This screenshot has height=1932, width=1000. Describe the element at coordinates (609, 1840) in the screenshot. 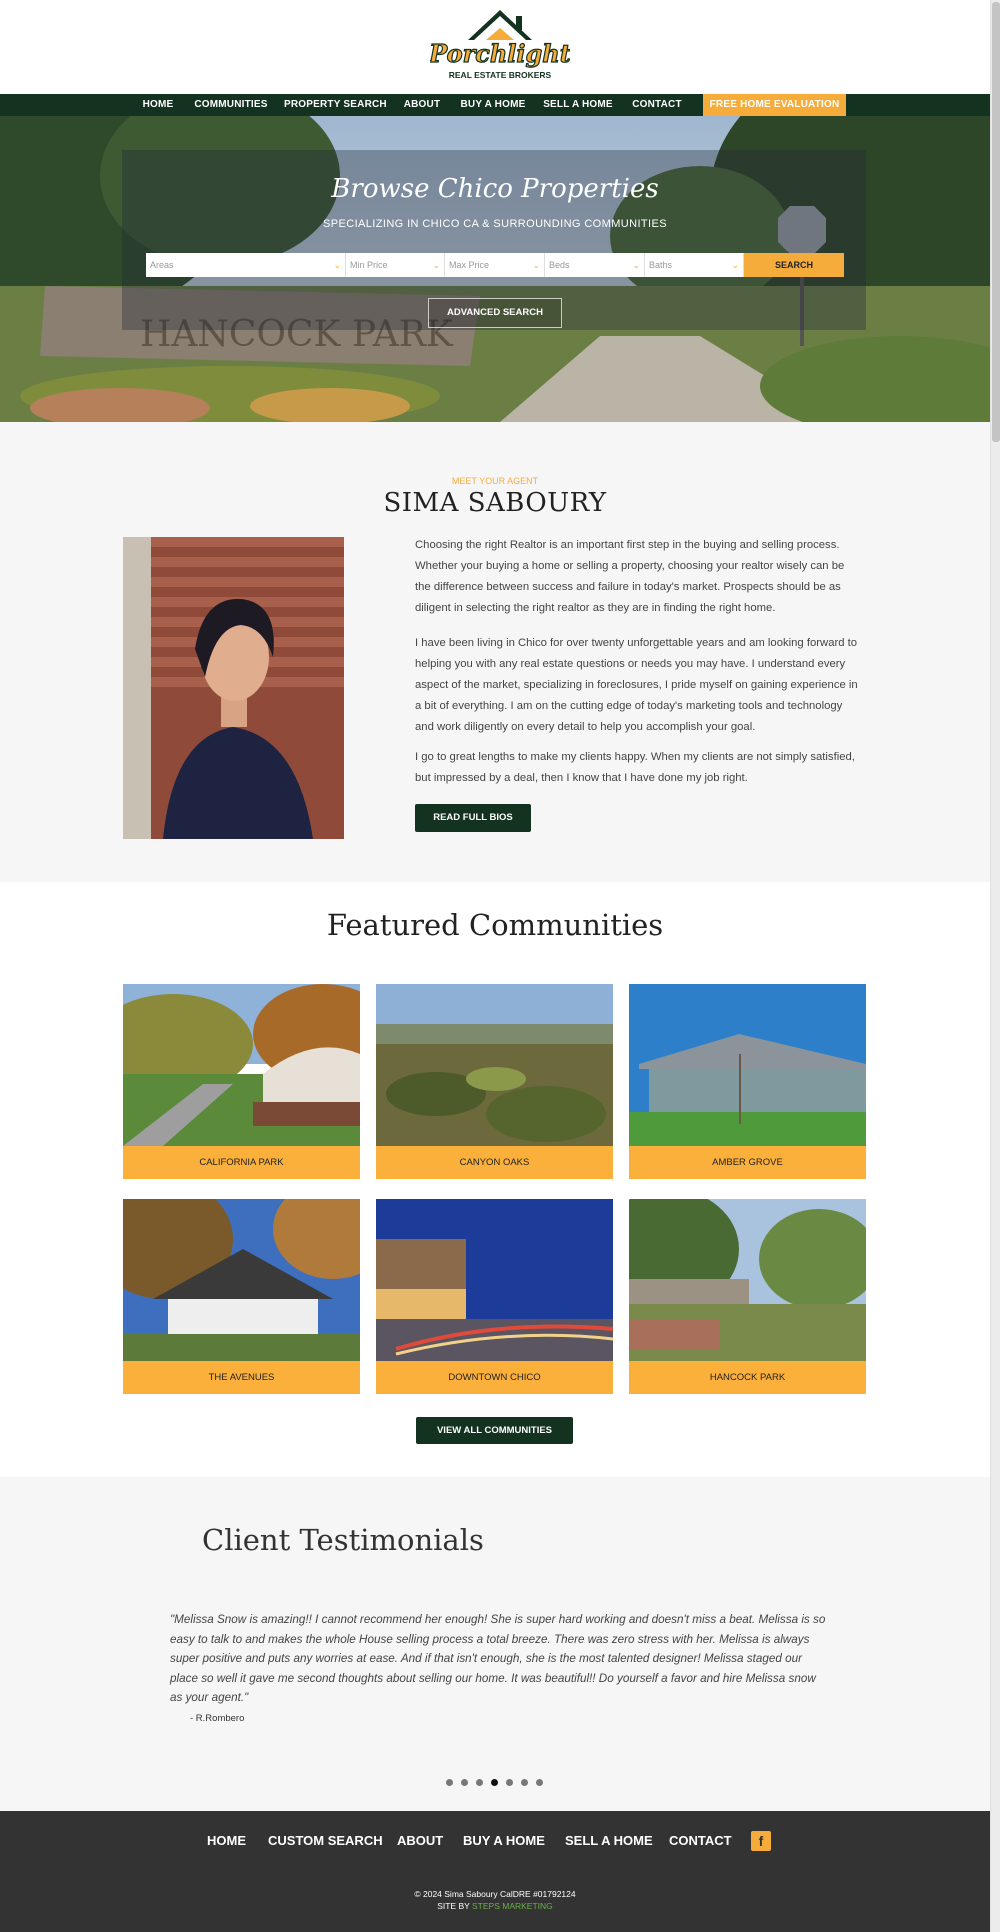

I see `footer-nav-sell-a-home: SELL A HOME` at that location.